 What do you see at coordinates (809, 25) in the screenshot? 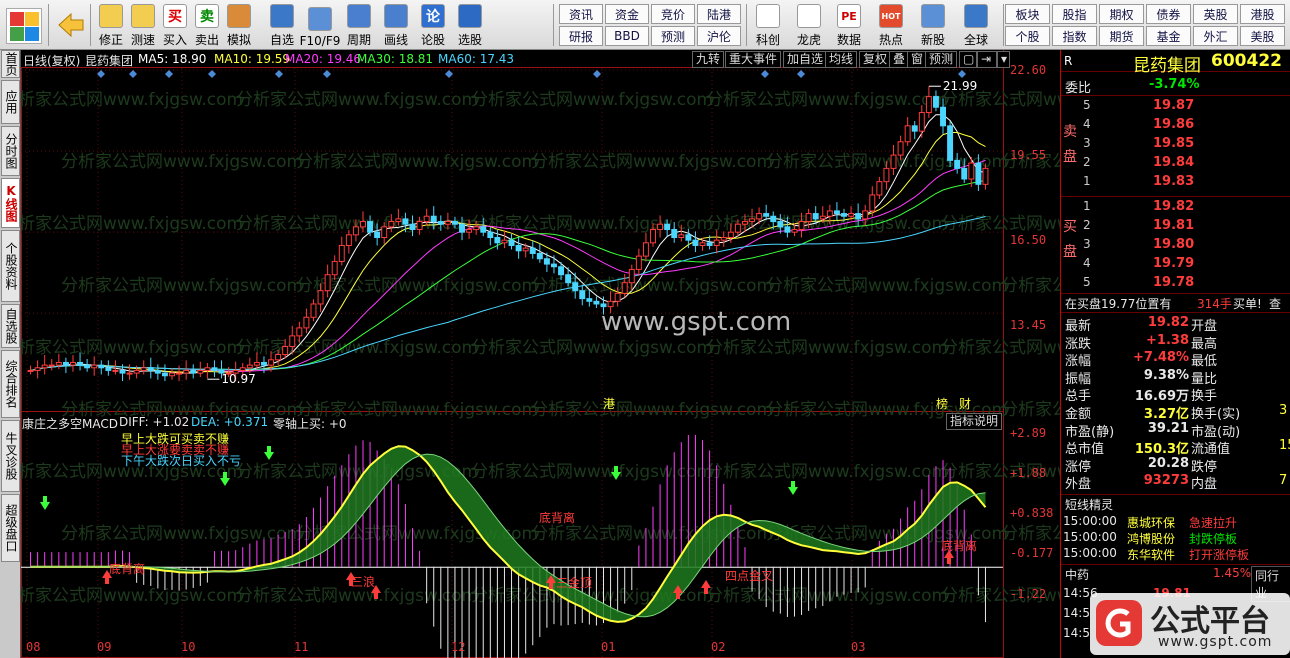
I see `toolbar2-button-1: 龙虎` at bounding box center [809, 25].